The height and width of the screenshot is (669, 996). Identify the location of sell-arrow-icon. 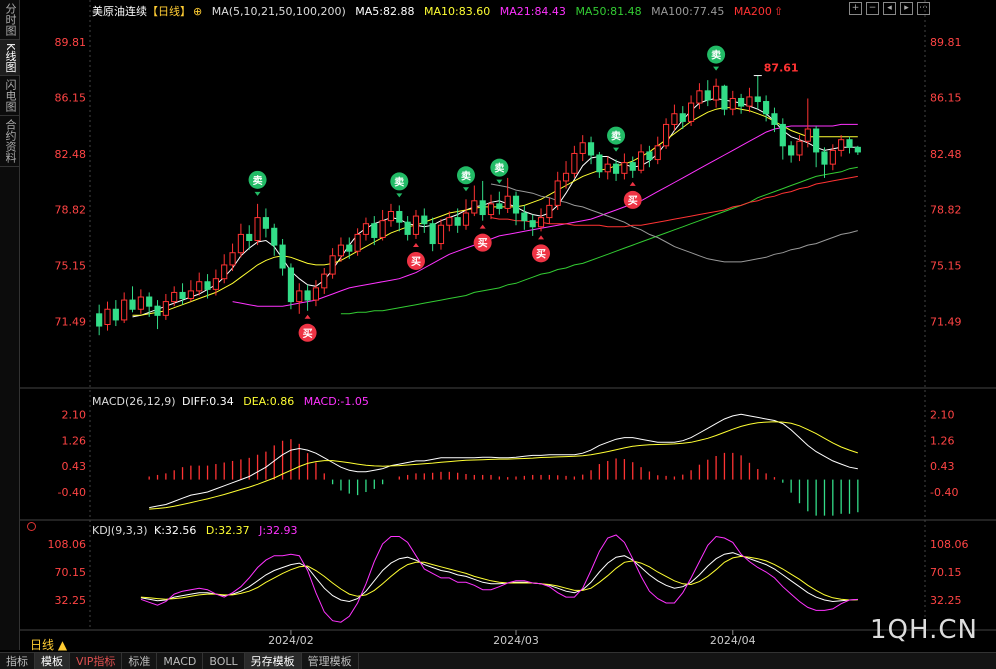
(465, 189).